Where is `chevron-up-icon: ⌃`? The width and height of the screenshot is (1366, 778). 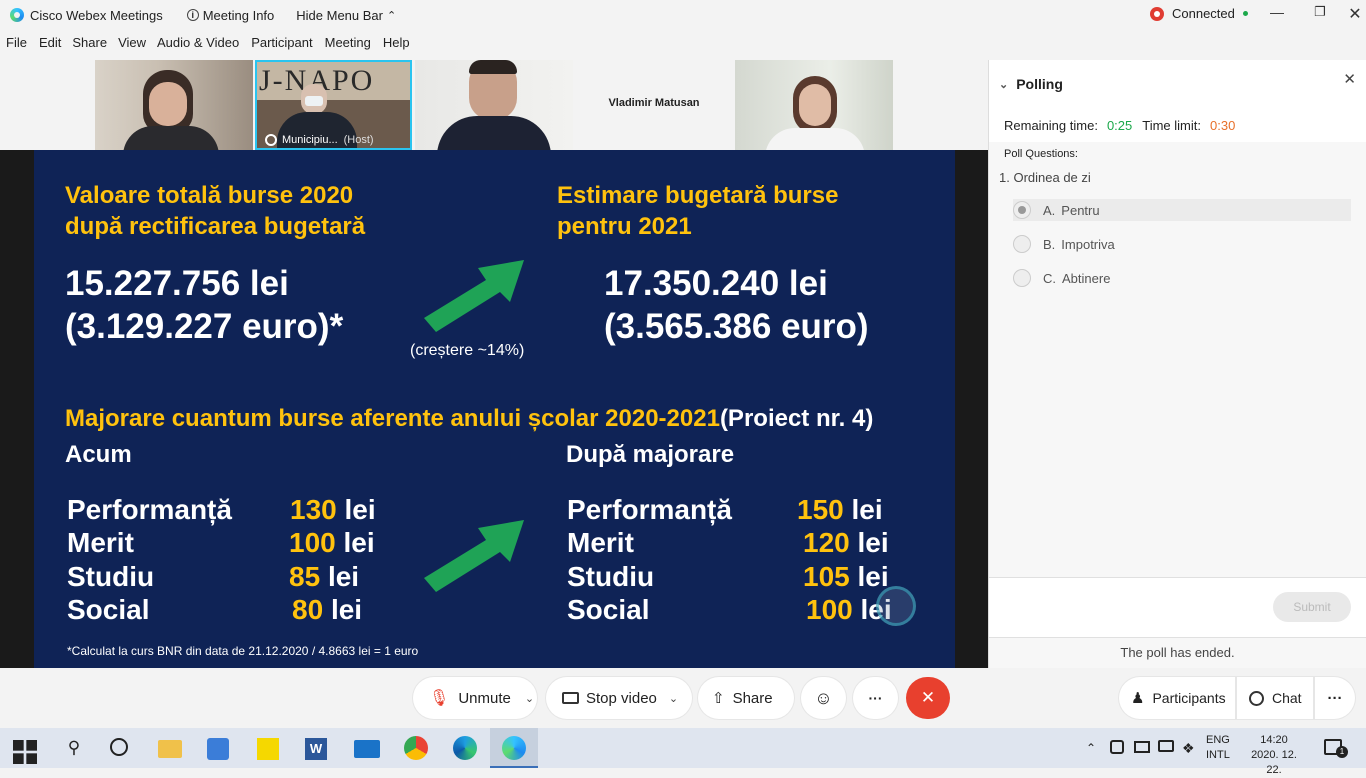
chevron-up-icon: ⌃ is located at coordinates (391, 15).